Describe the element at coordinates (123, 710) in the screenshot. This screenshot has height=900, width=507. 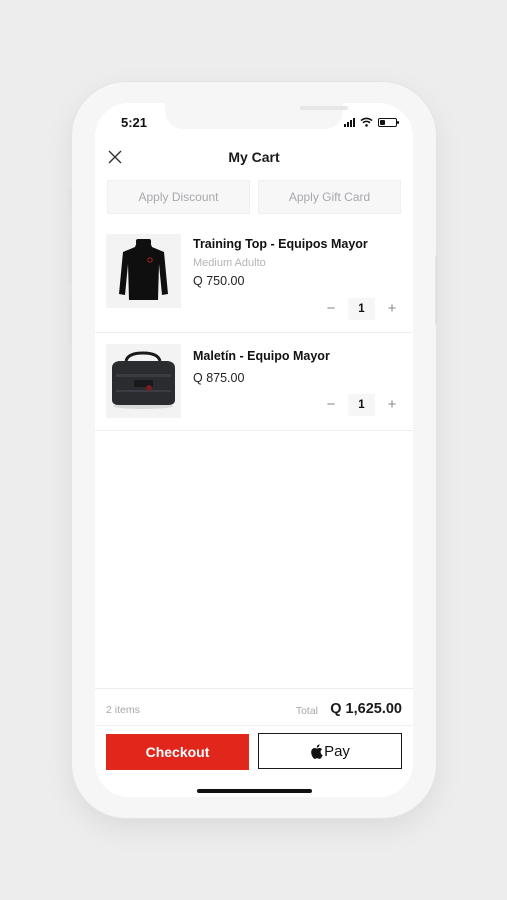
I see `item-count: 2 items` at that location.